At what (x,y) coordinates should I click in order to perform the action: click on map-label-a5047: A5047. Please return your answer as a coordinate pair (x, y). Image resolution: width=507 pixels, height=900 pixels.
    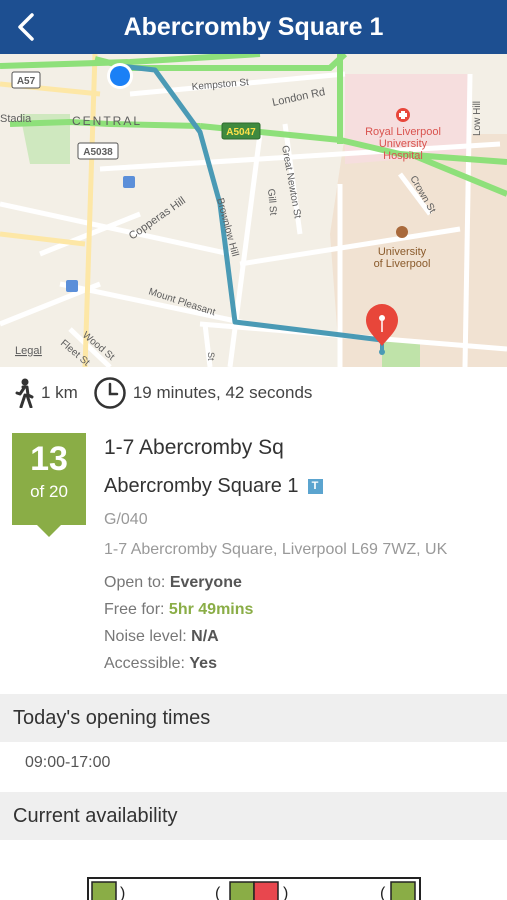
    Looking at the image, I should click on (241, 132).